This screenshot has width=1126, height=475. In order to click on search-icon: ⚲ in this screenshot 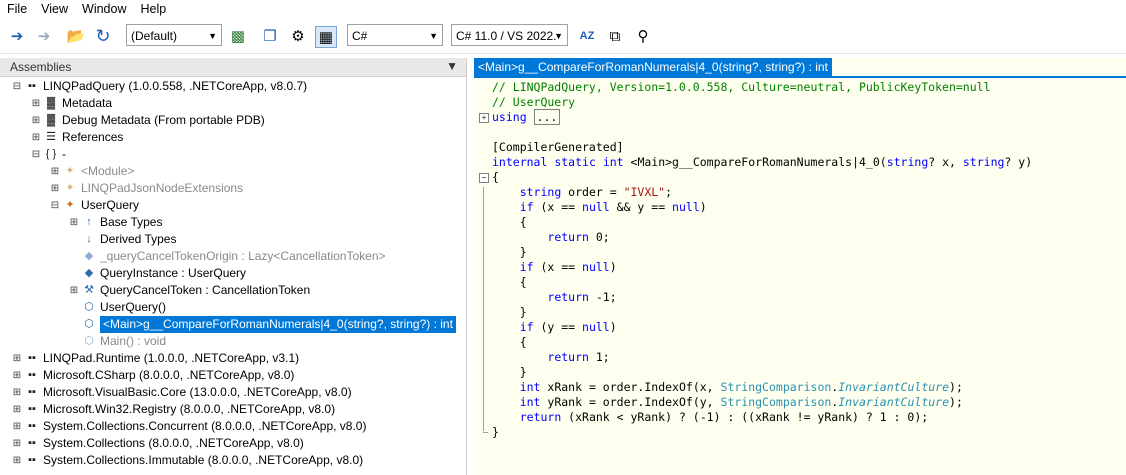, I will do `click(643, 36)`.